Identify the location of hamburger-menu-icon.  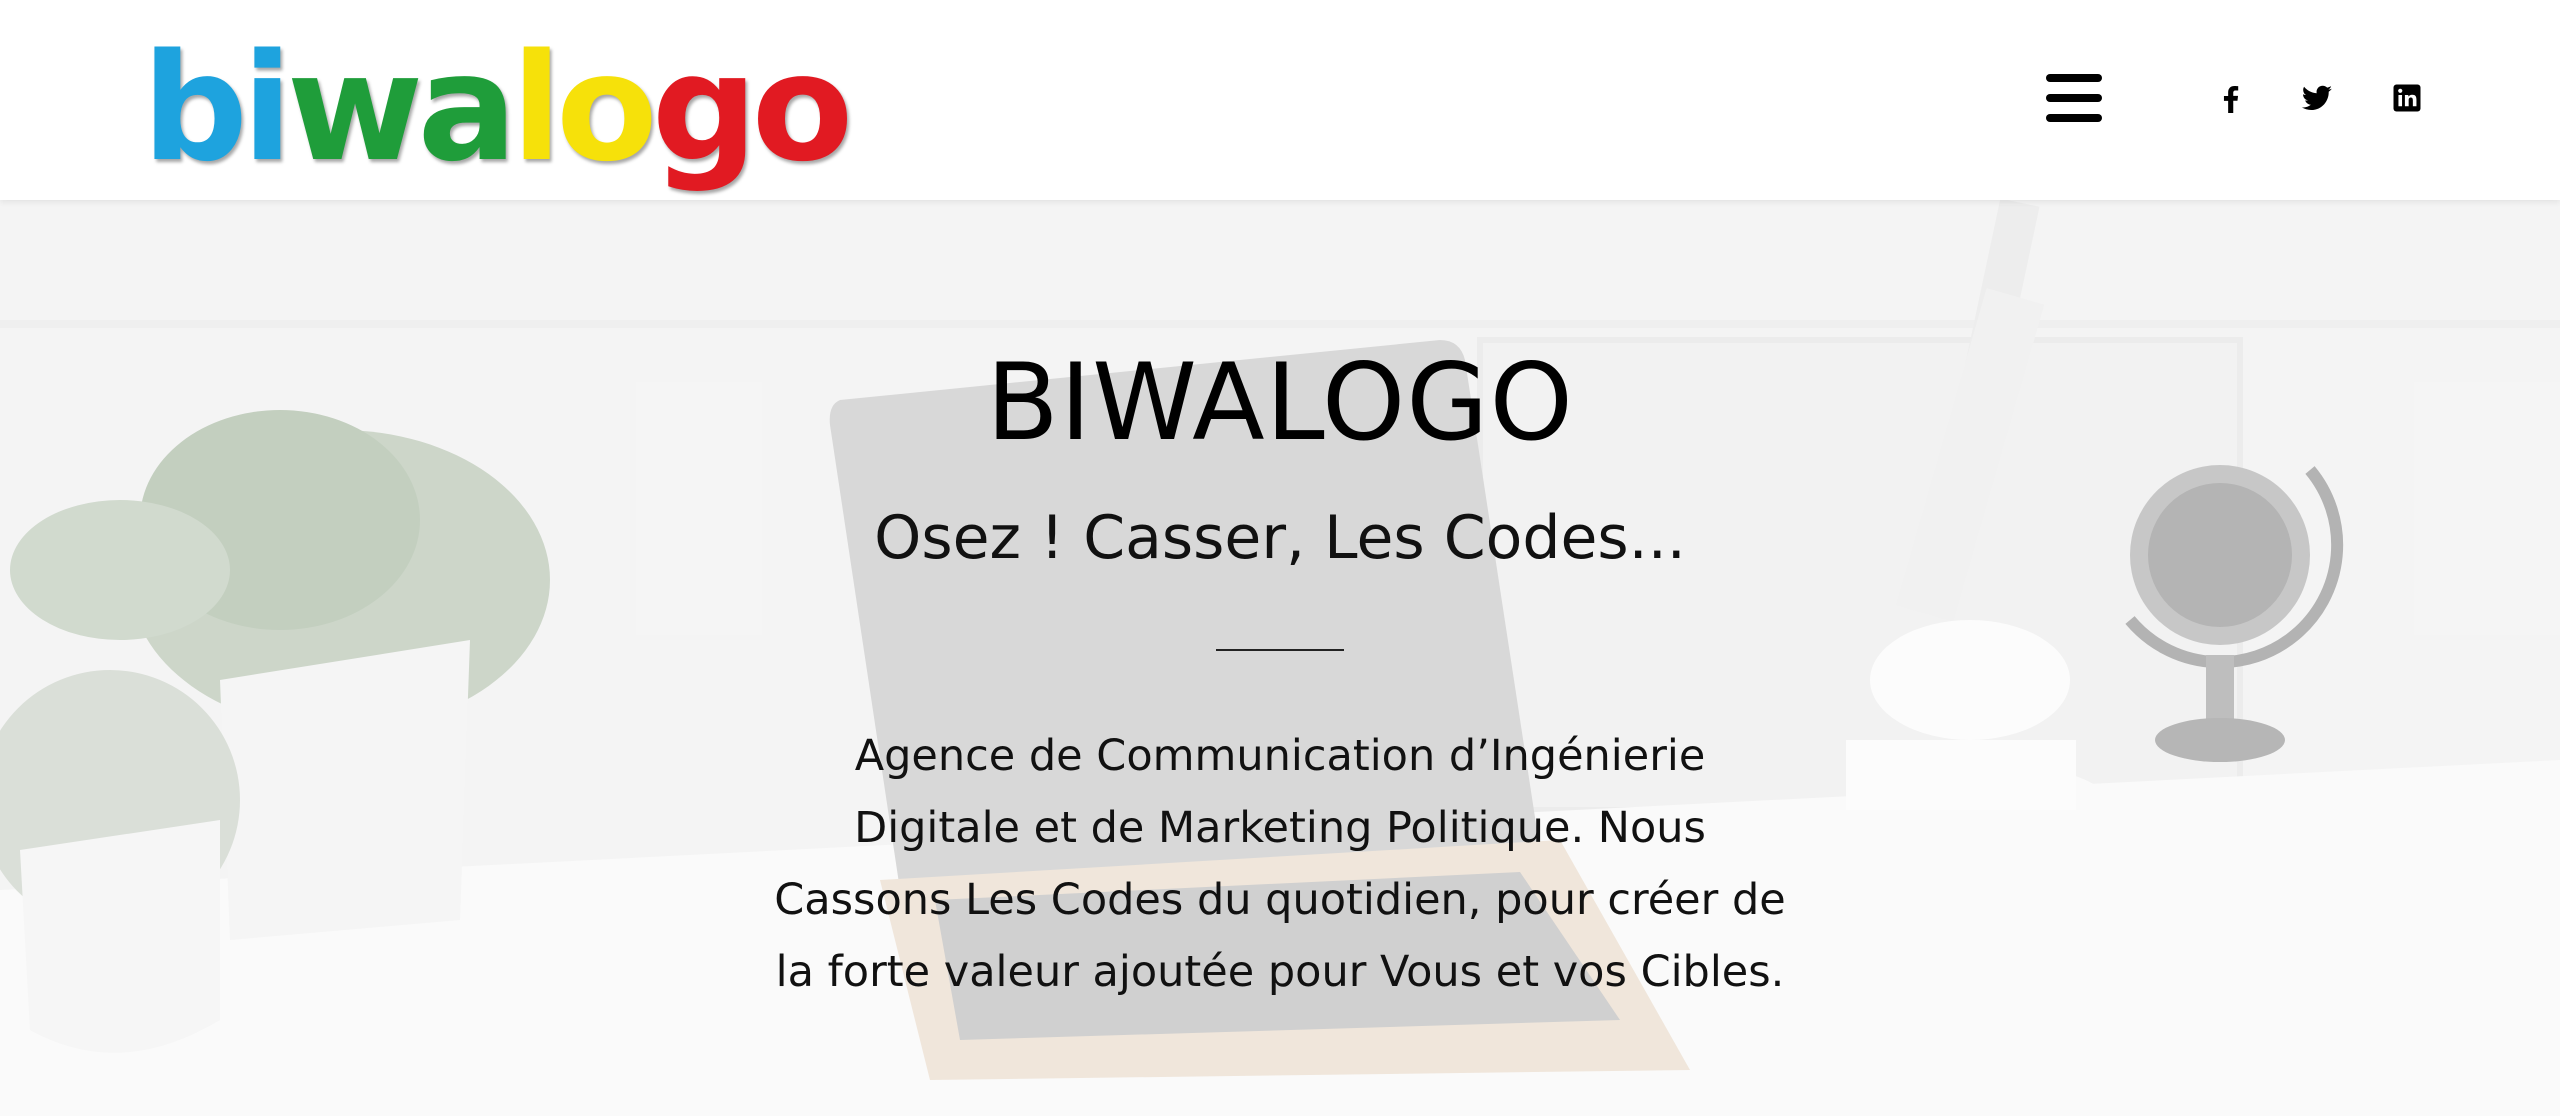
(2074, 98).